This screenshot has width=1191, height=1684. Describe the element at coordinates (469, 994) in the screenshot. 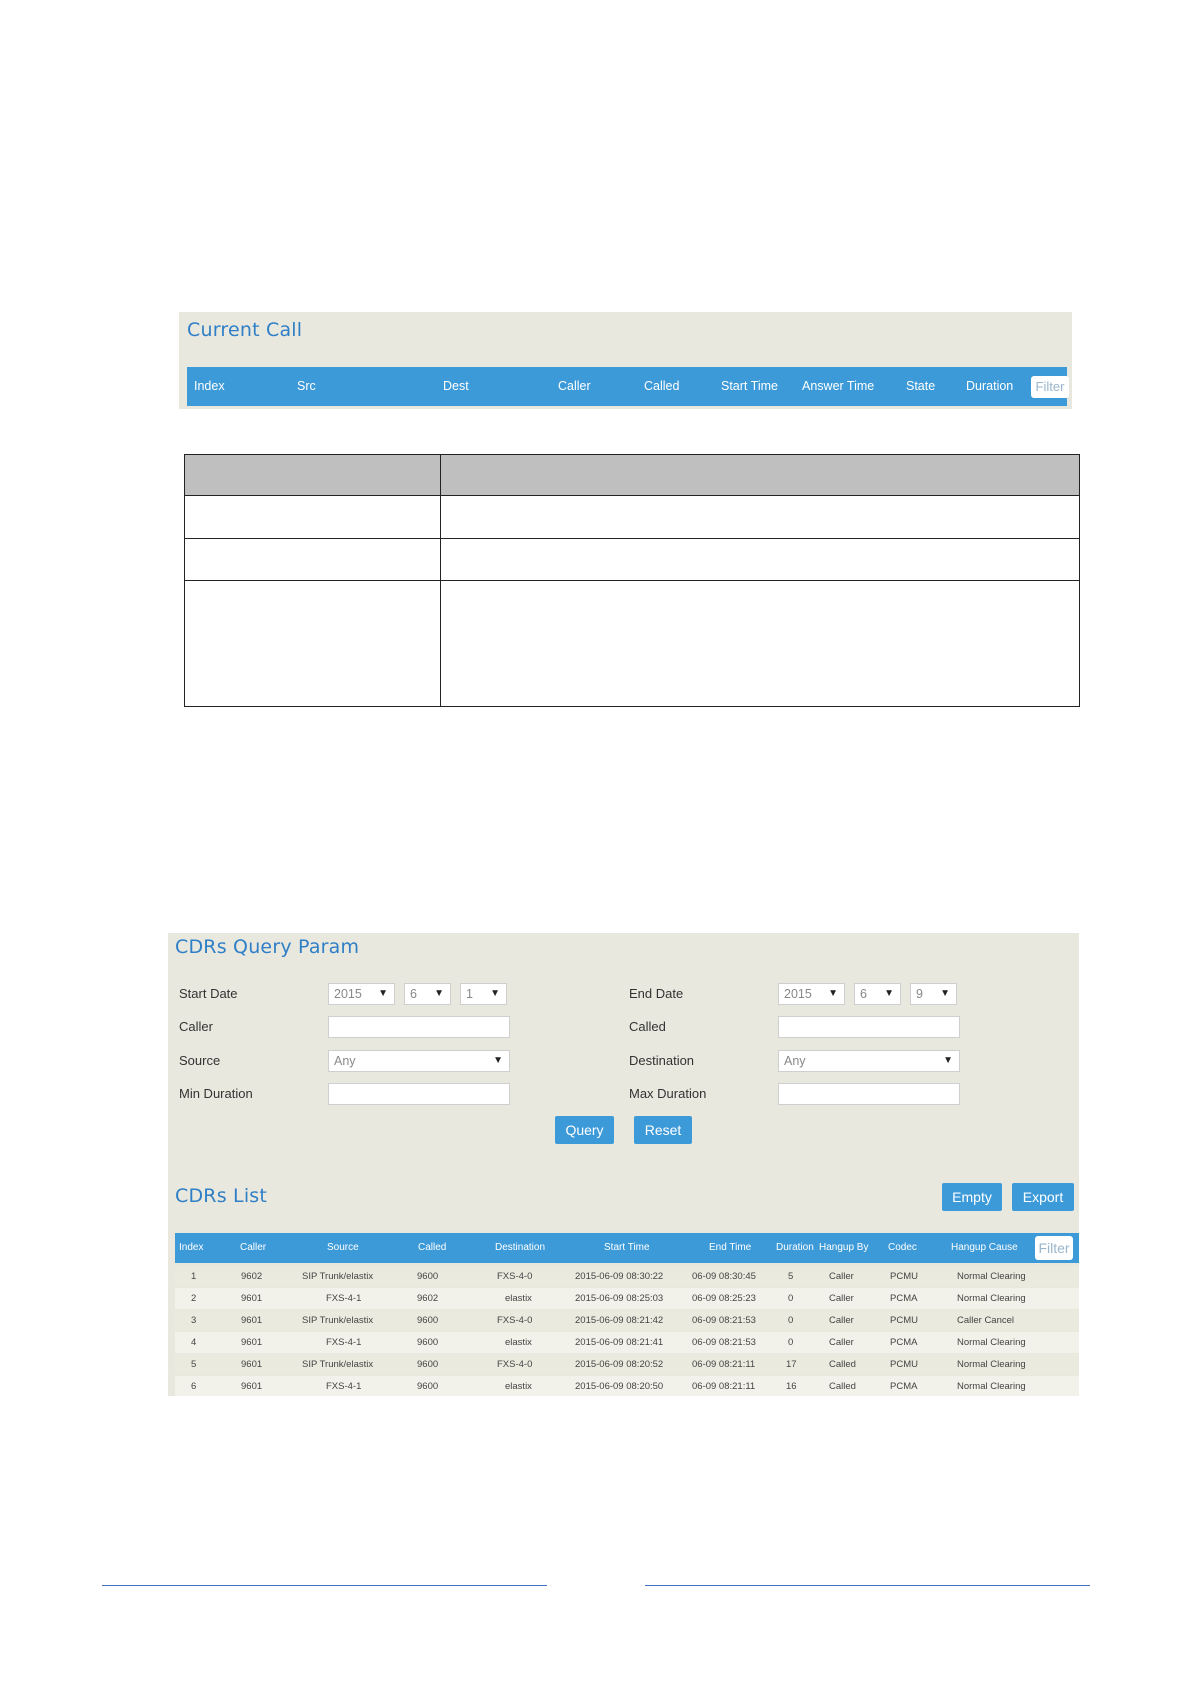

I see `start-day-value: 1` at that location.